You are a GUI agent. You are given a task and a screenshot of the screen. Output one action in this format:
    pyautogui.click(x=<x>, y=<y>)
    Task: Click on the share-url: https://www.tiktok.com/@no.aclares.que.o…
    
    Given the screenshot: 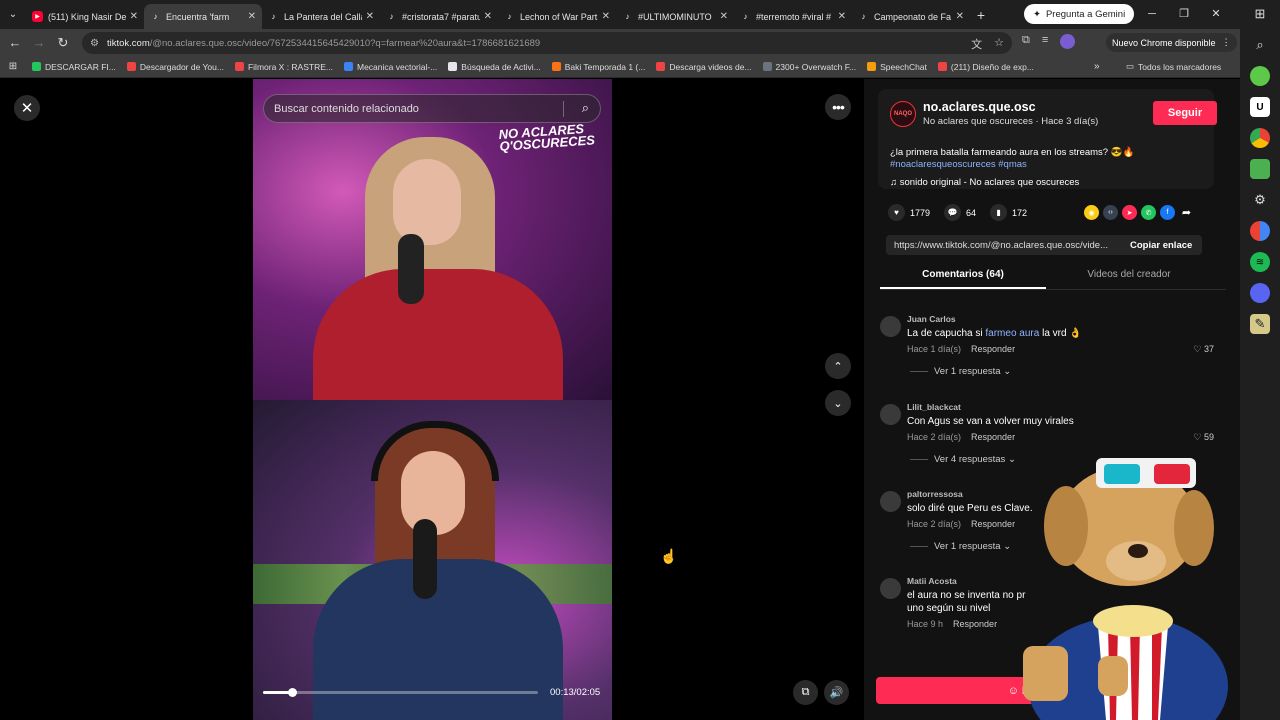 What is the action you would take?
    pyautogui.click(x=1004, y=245)
    